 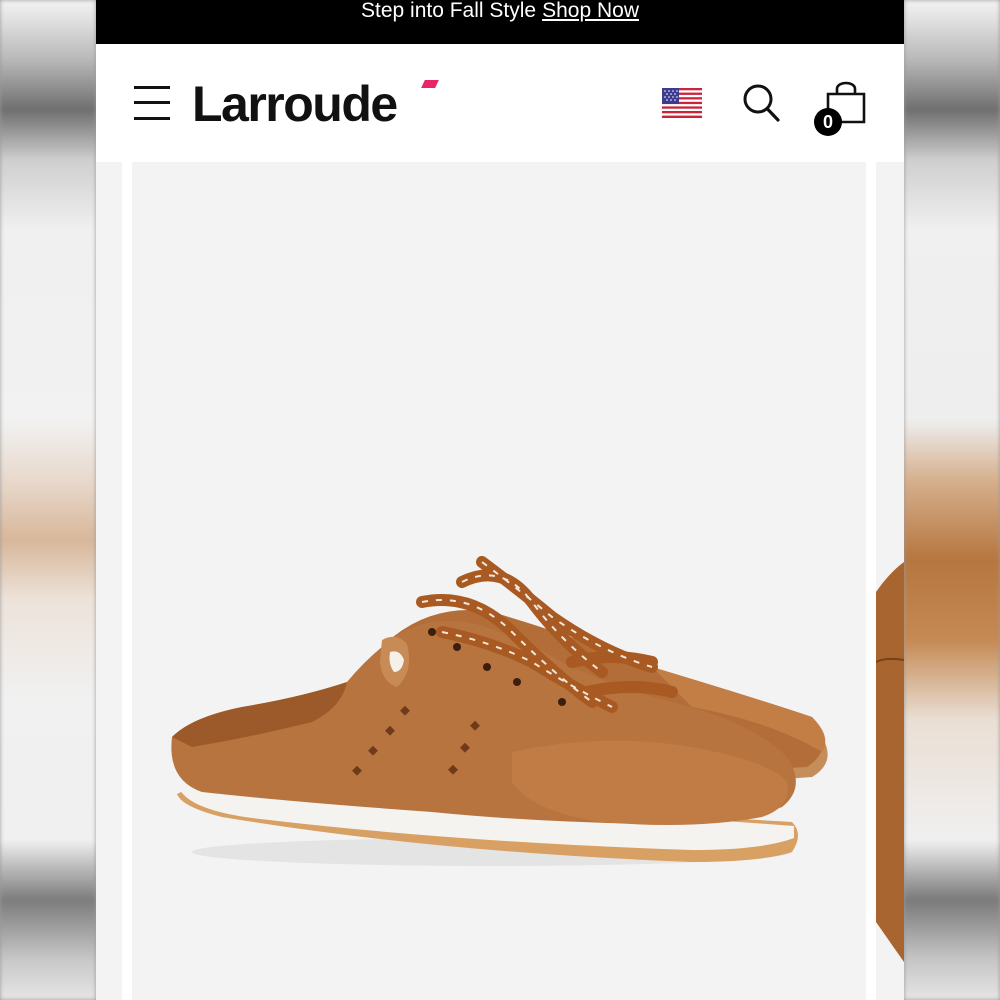 What do you see at coordinates (430, 84) in the screenshot?
I see `logo-accent-mark` at bounding box center [430, 84].